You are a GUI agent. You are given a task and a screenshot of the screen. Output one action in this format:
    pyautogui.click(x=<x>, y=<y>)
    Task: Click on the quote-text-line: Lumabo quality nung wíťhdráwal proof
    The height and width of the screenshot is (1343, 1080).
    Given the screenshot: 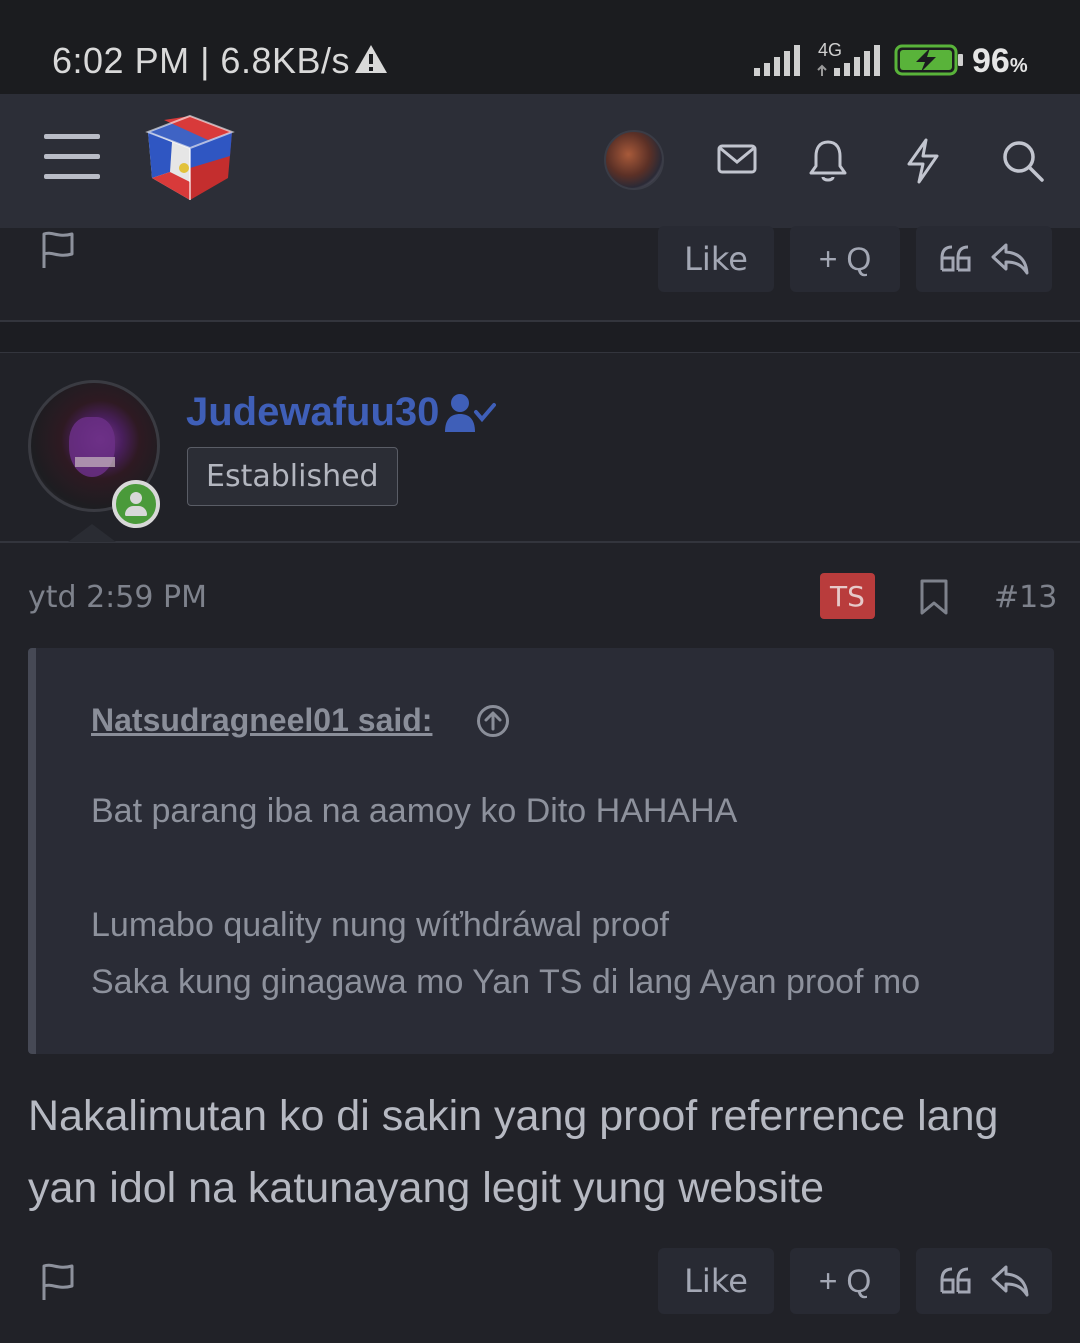 What is the action you would take?
    pyautogui.click(x=380, y=925)
    